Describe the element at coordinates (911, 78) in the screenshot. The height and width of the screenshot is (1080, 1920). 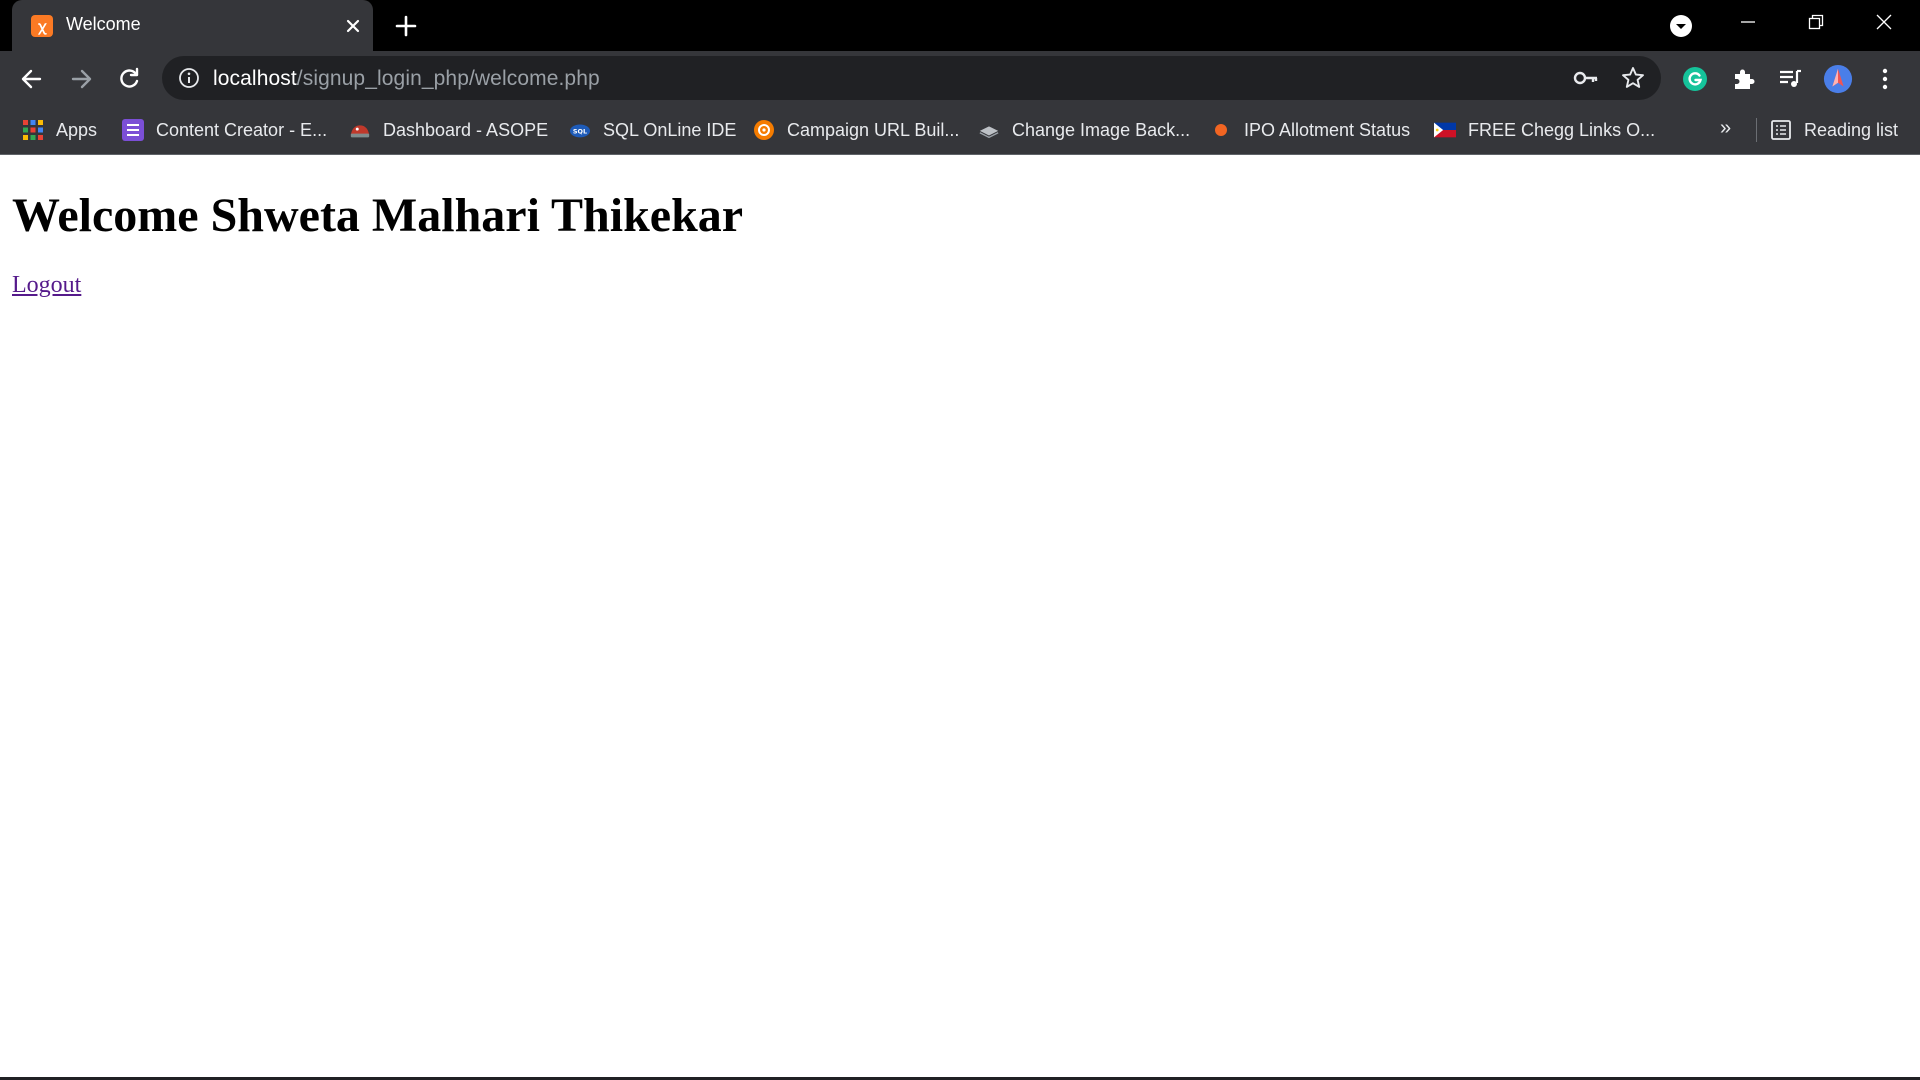
I see `address-bar: localhost/signup_login_php/welcome.php` at that location.